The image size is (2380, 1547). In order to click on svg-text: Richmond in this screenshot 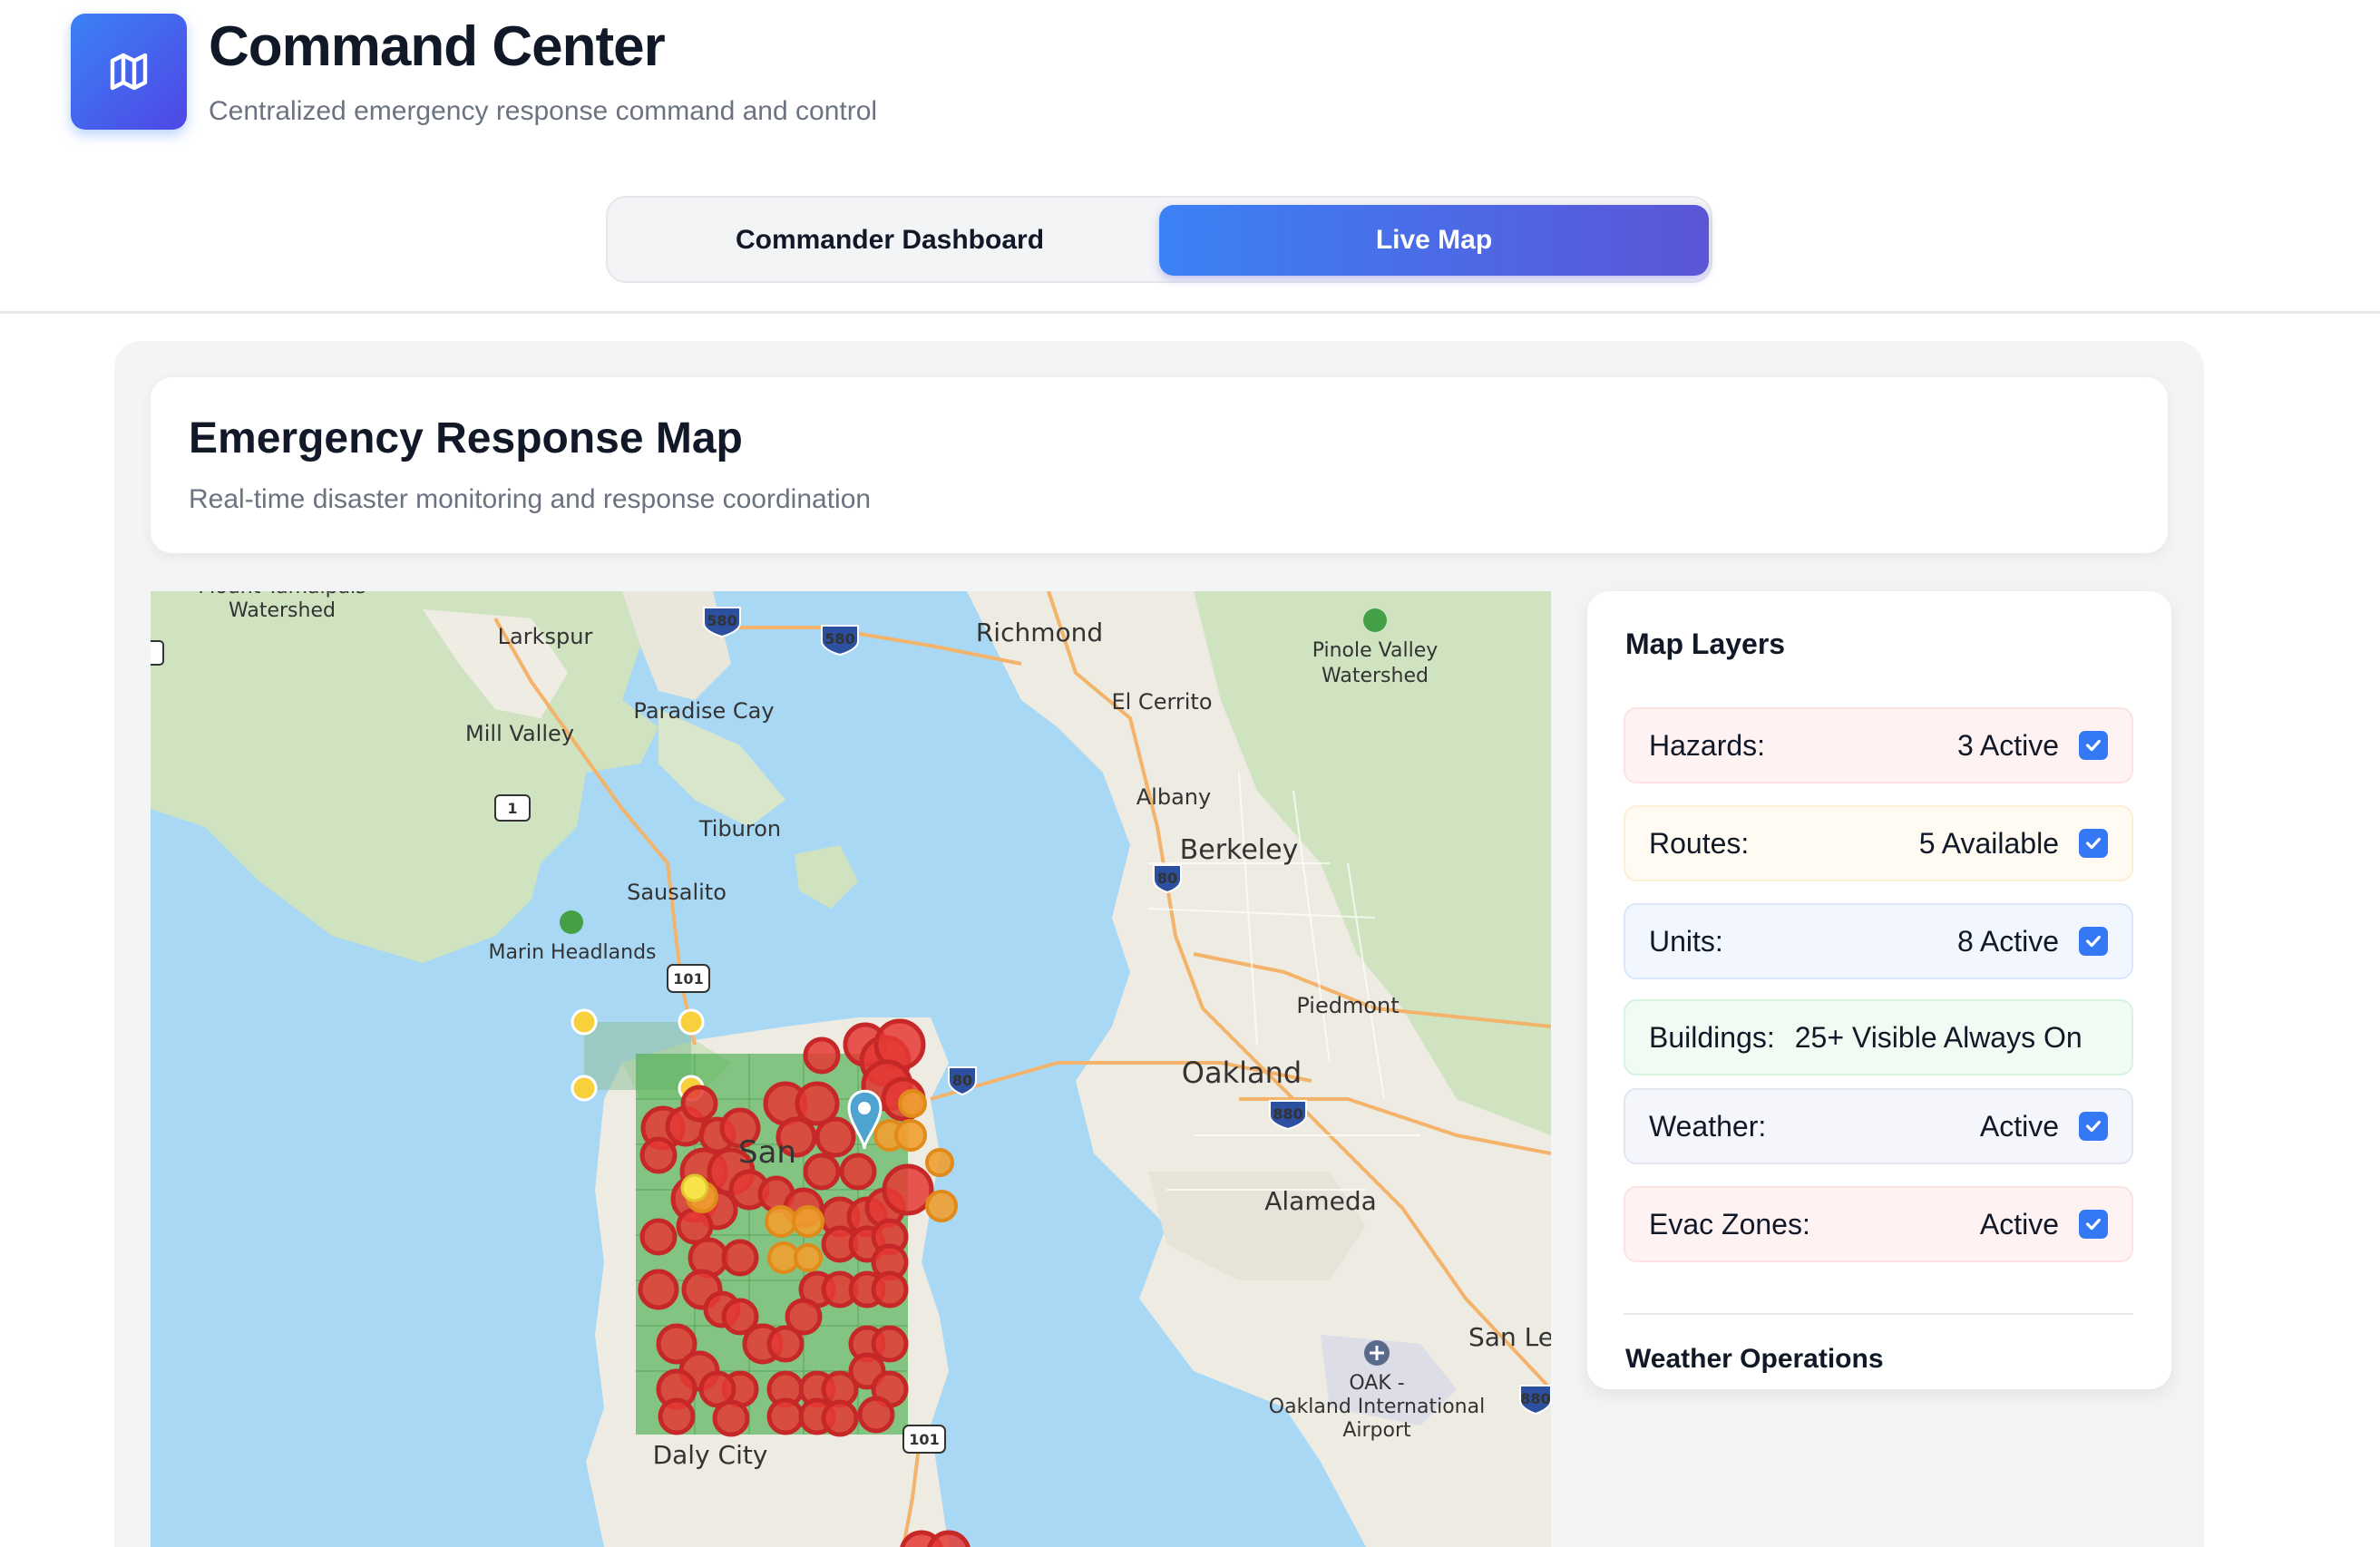, I will do `click(1040, 633)`.